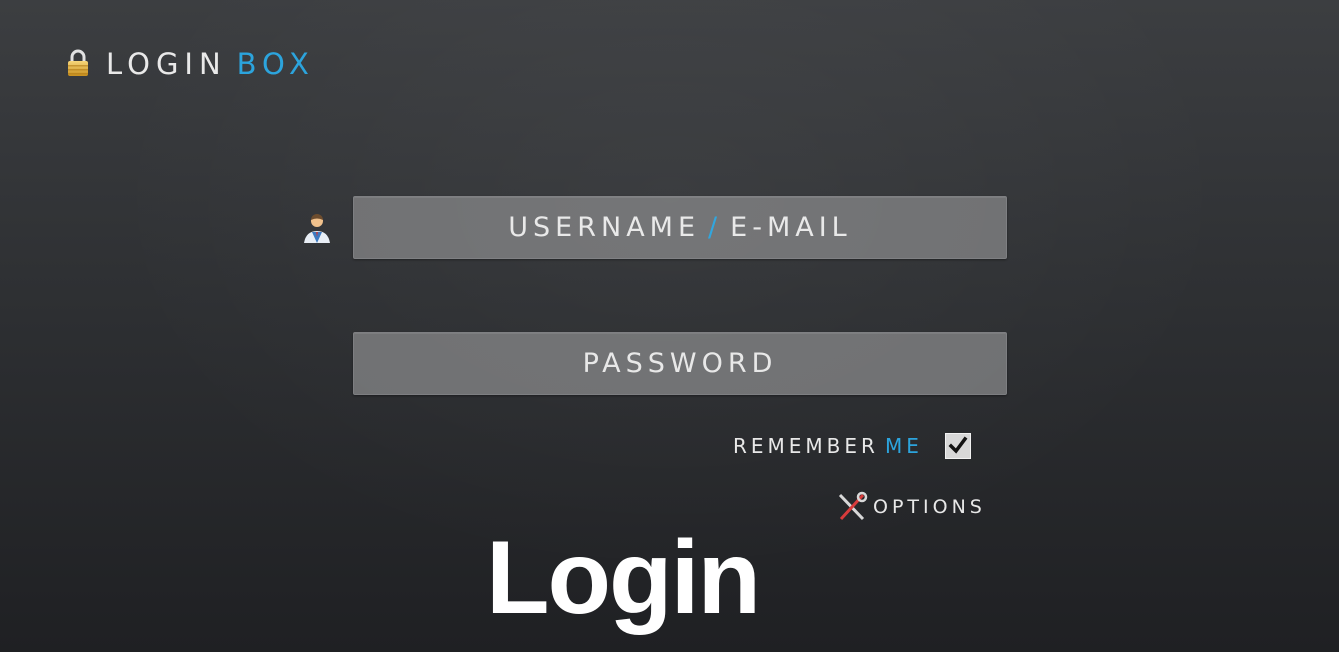  I want to click on user-icon, so click(317, 229).